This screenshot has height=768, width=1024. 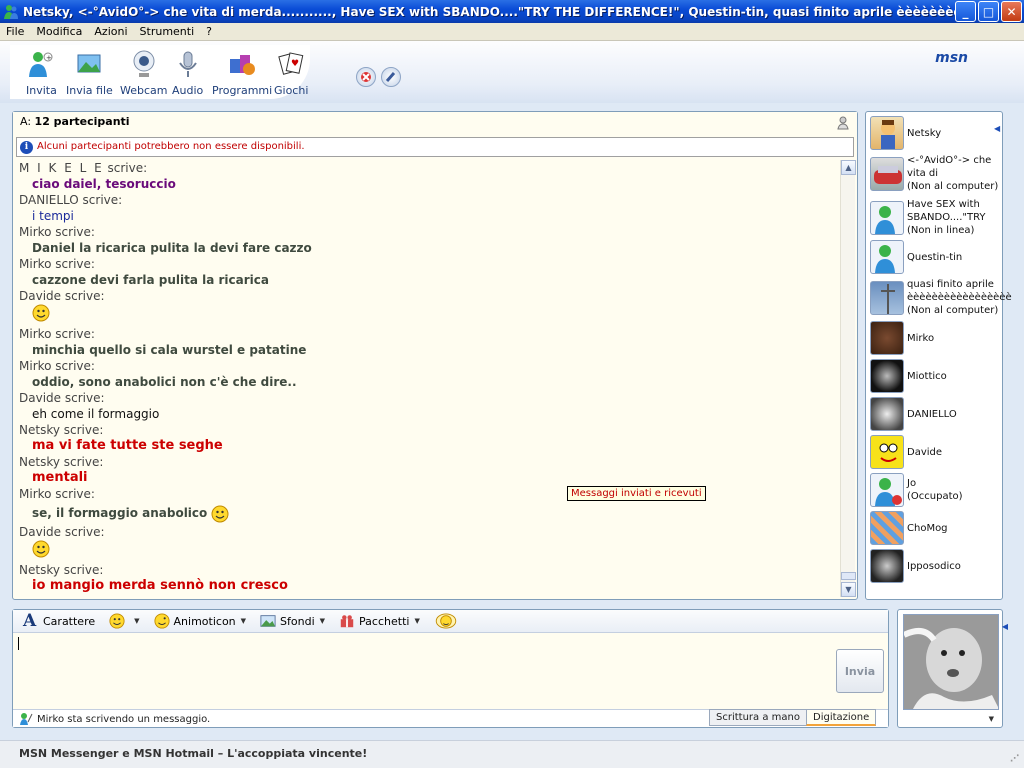 I want to click on maximize-button: □, so click(x=988, y=11).